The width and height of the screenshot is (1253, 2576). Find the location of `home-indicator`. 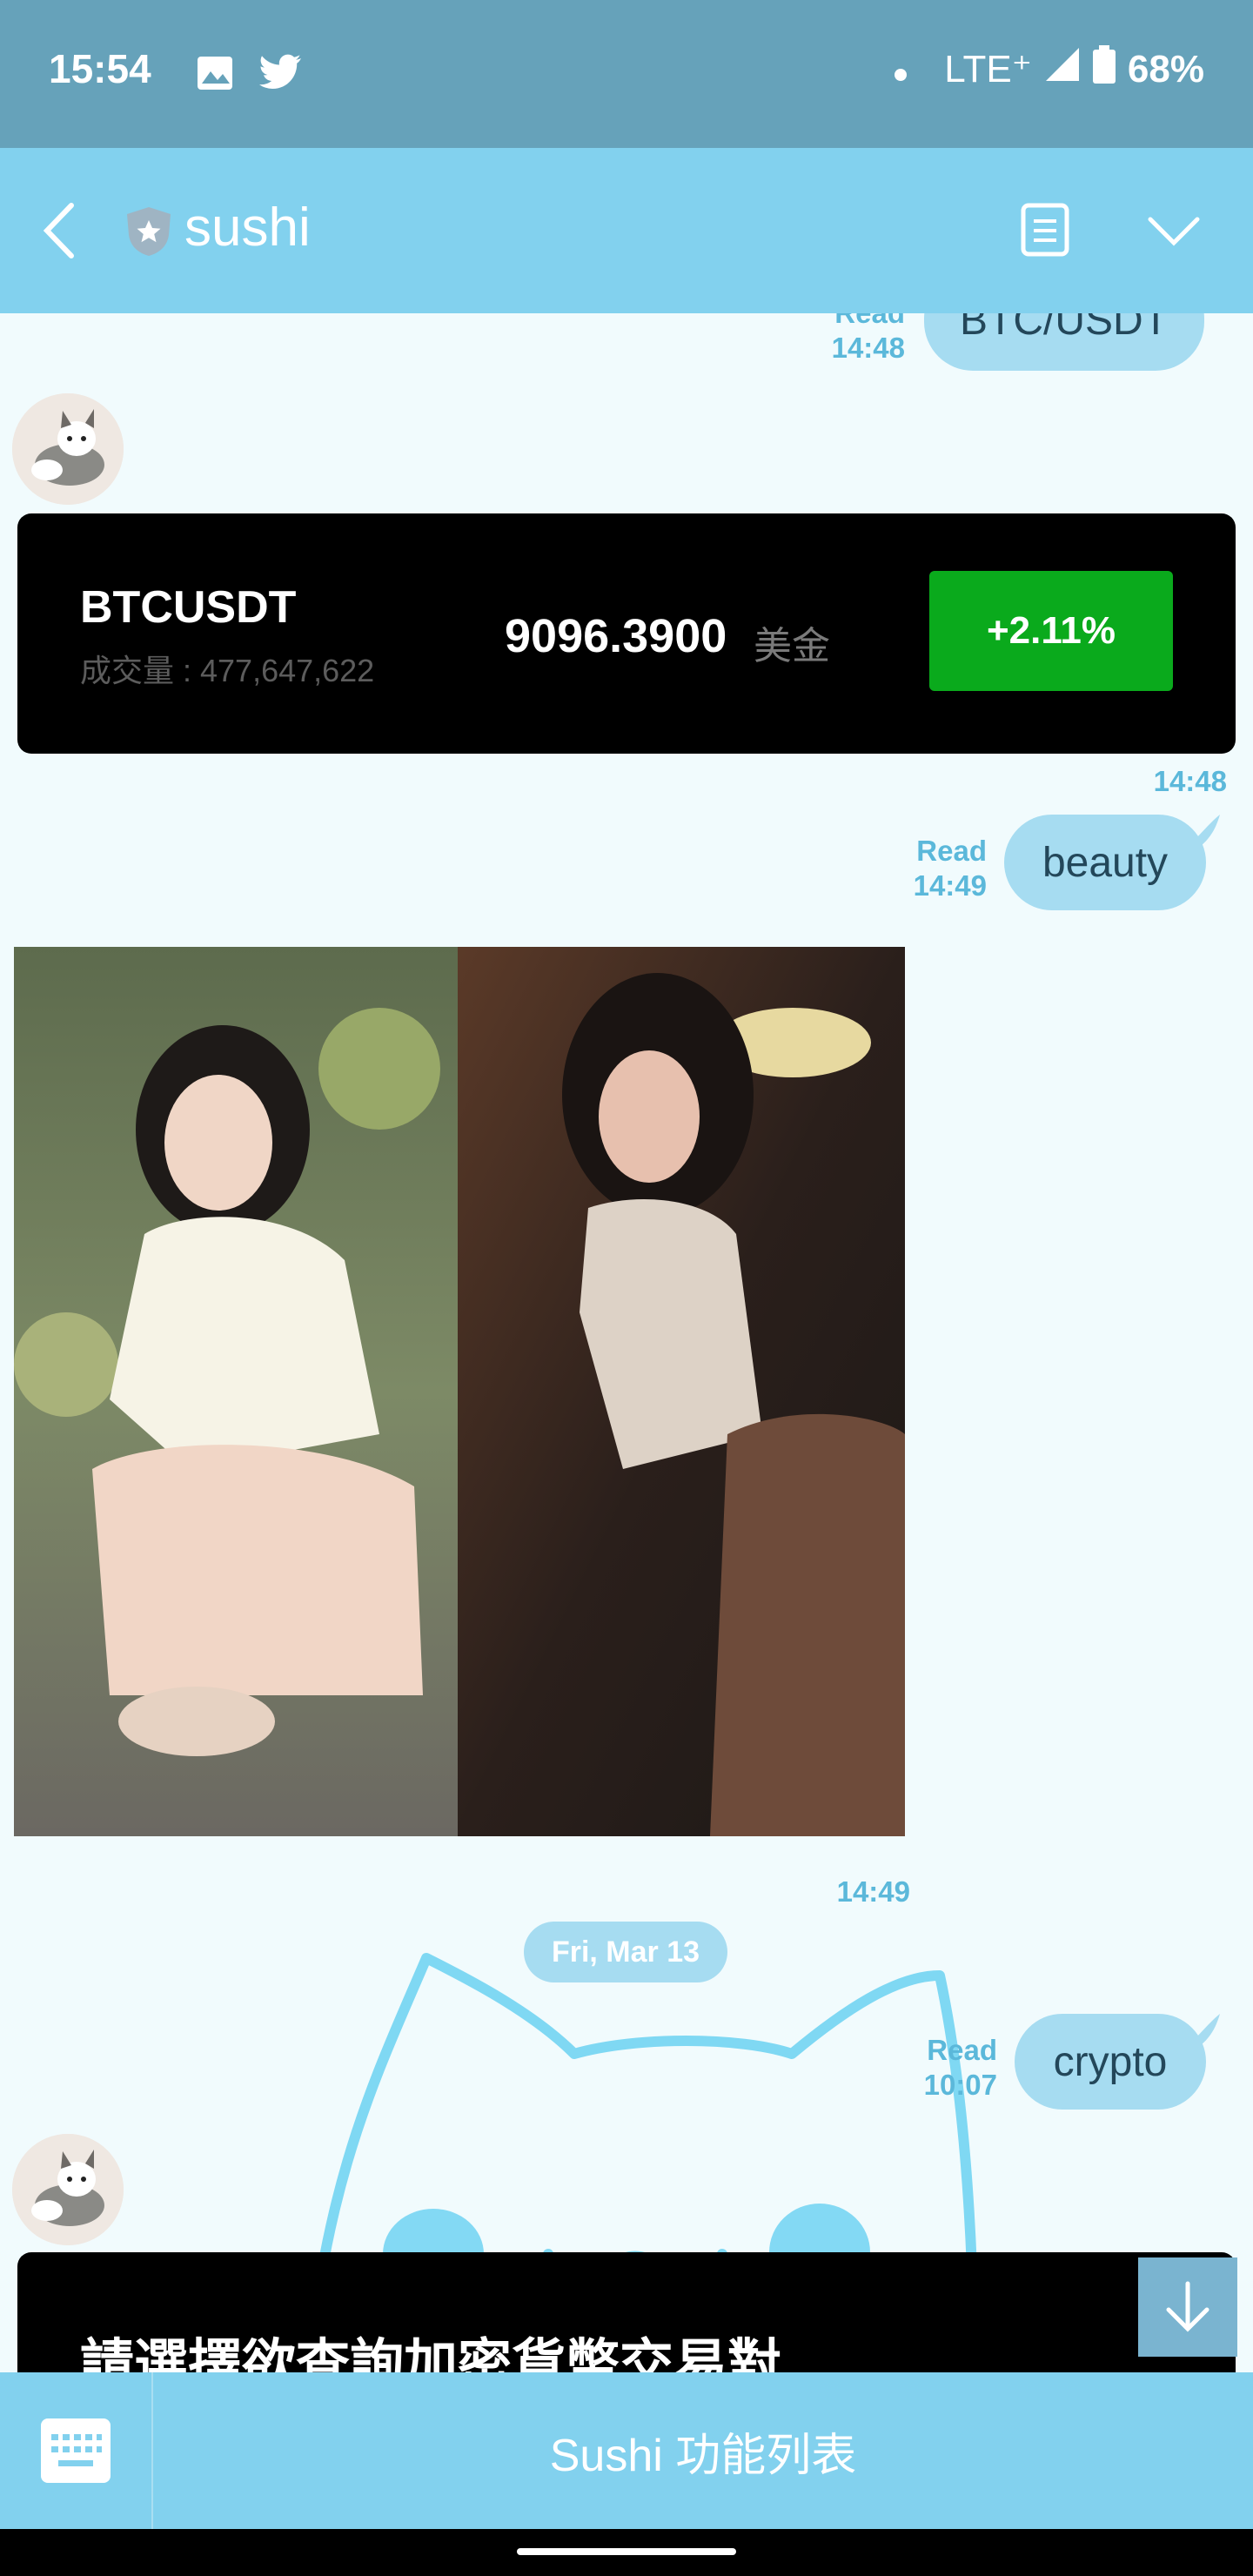

home-indicator is located at coordinates (626, 2551).